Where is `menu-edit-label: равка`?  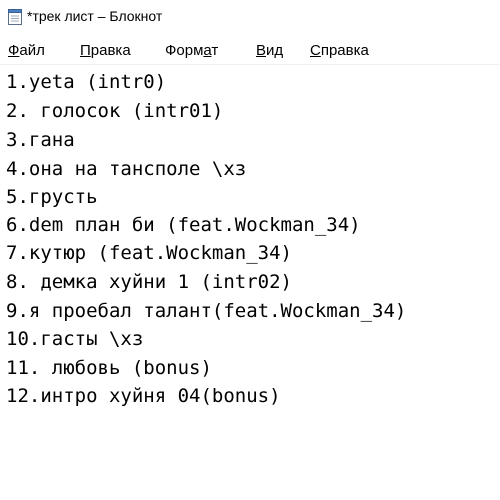
menu-edit-label: равка is located at coordinates (110, 50).